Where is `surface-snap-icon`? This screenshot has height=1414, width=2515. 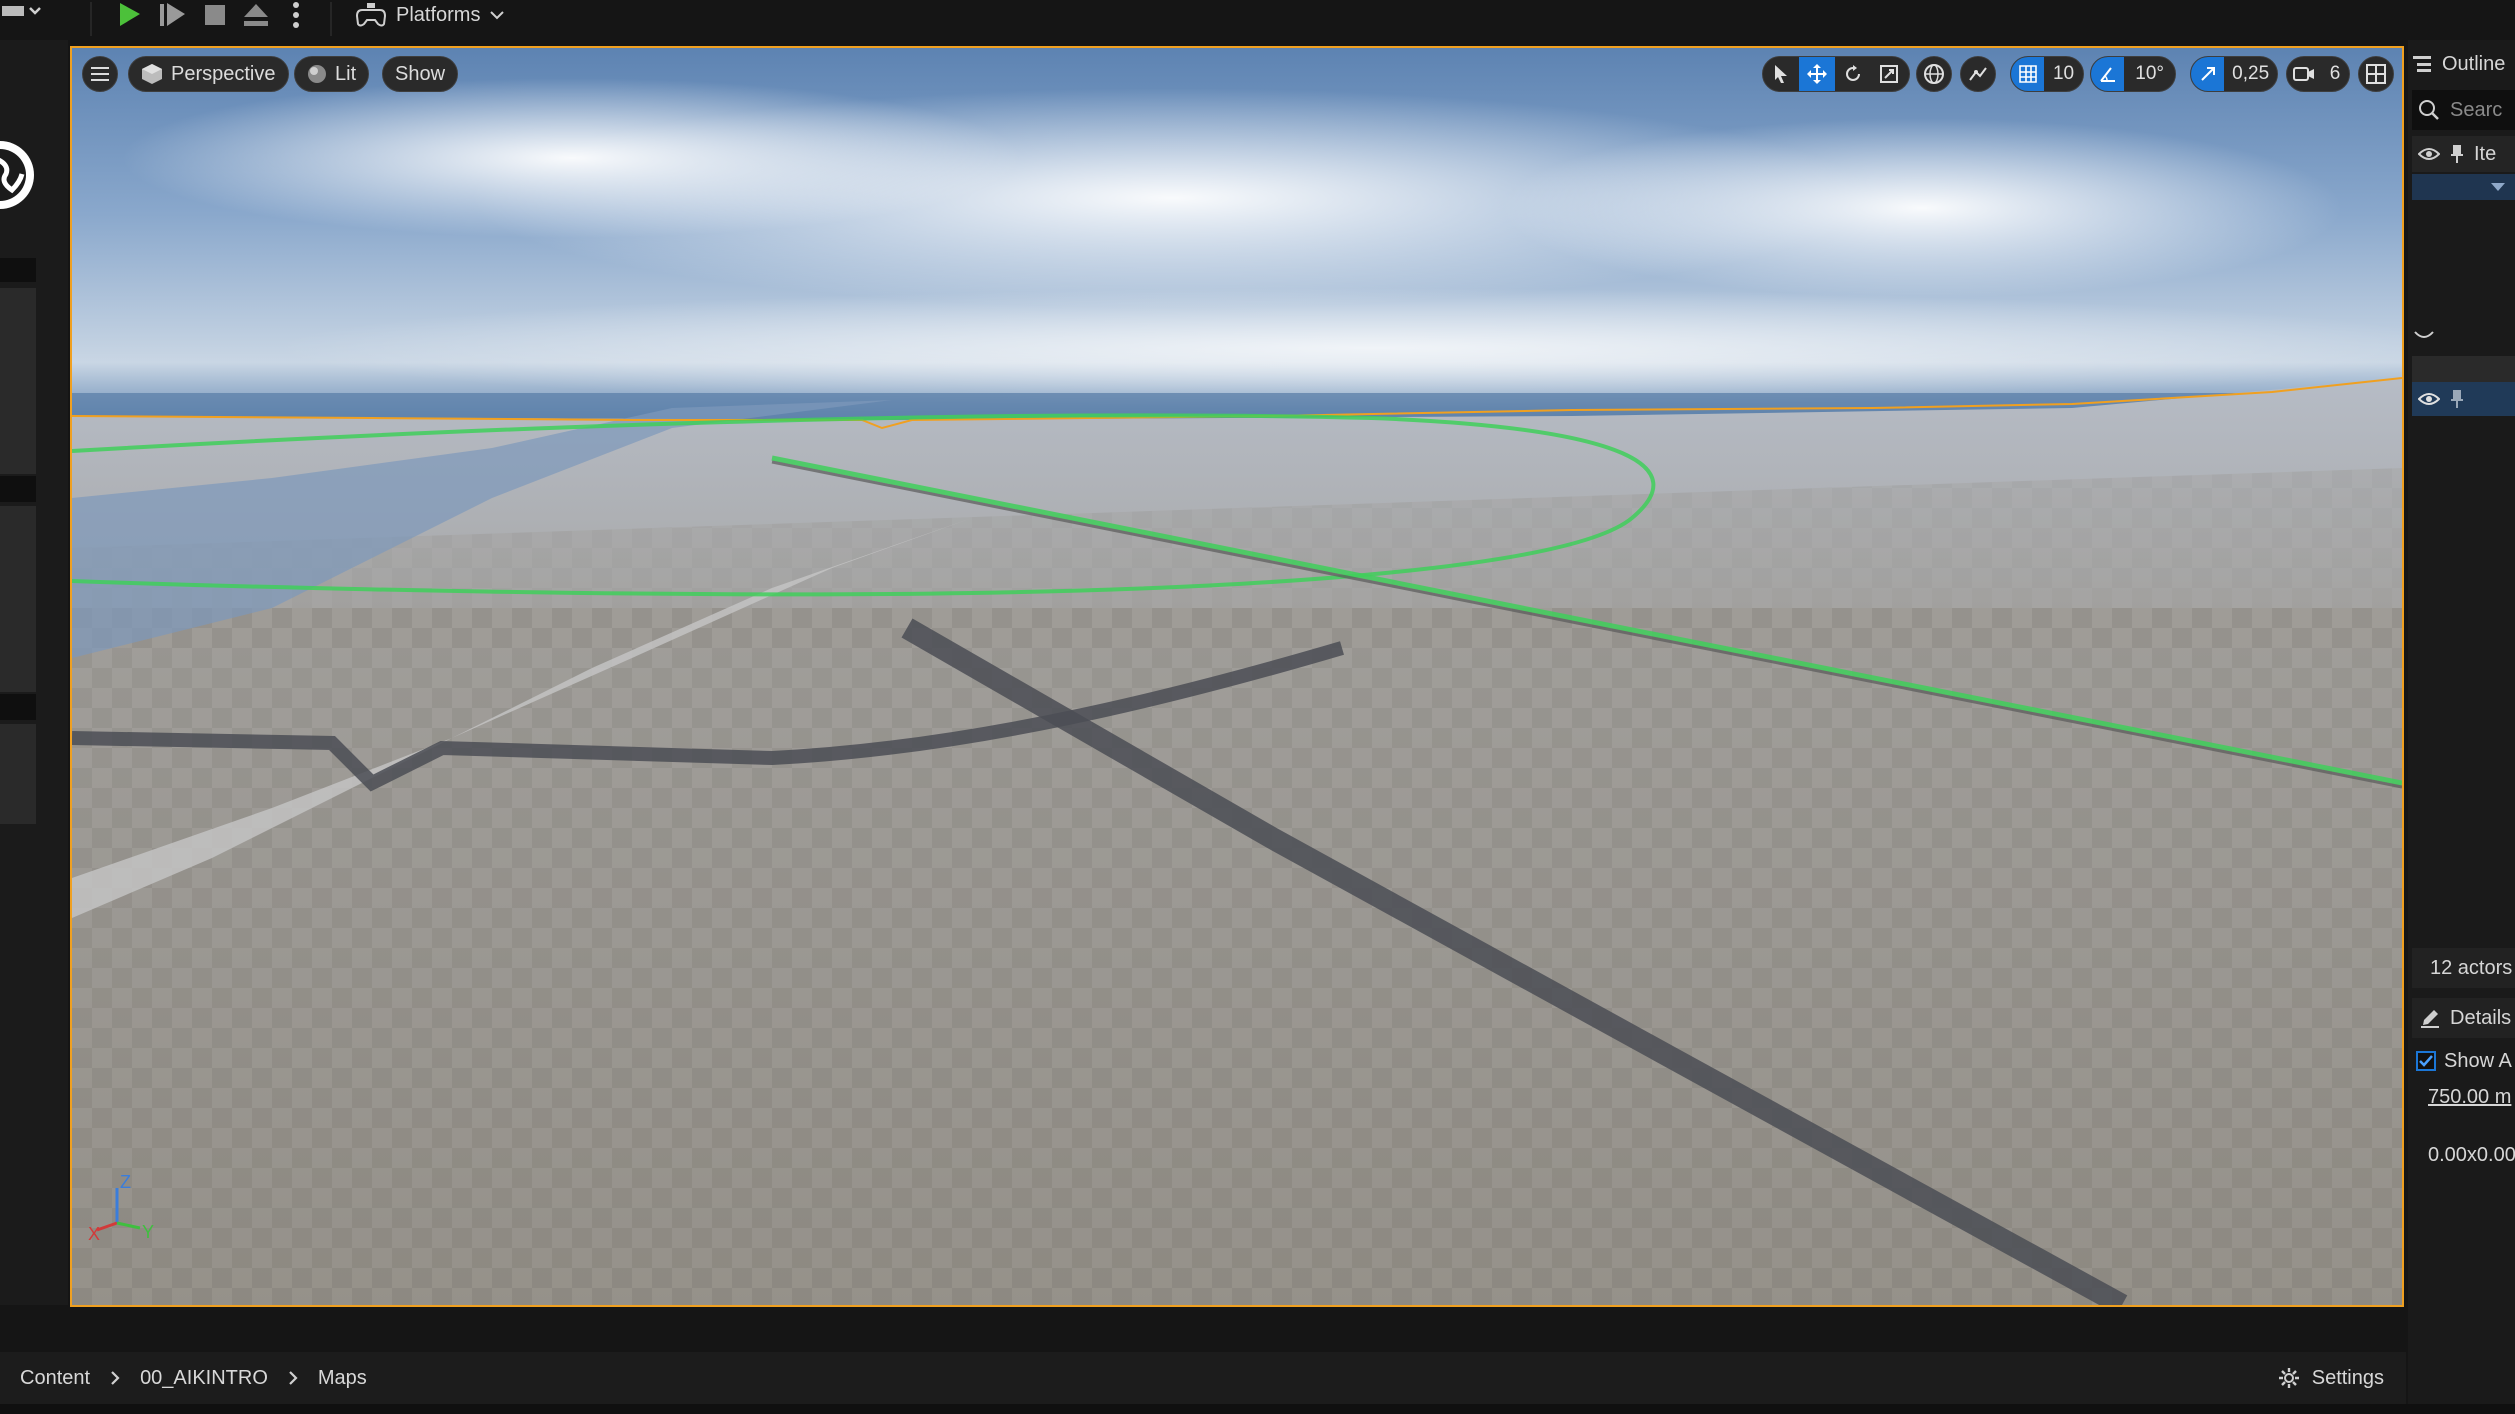
surface-snap-icon is located at coordinates (1978, 74).